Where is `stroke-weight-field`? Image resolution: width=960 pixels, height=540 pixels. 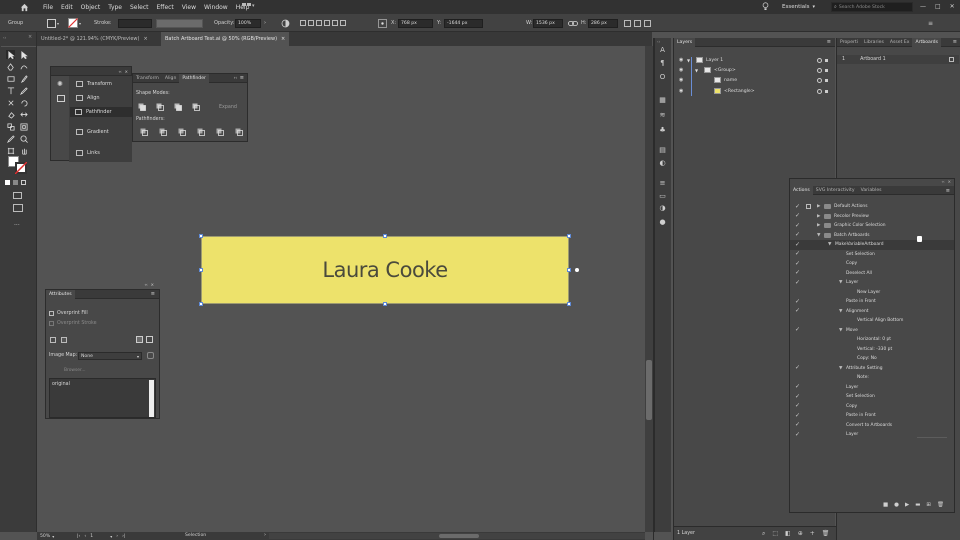
stroke-weight-field is located at coordinates (135, 23).